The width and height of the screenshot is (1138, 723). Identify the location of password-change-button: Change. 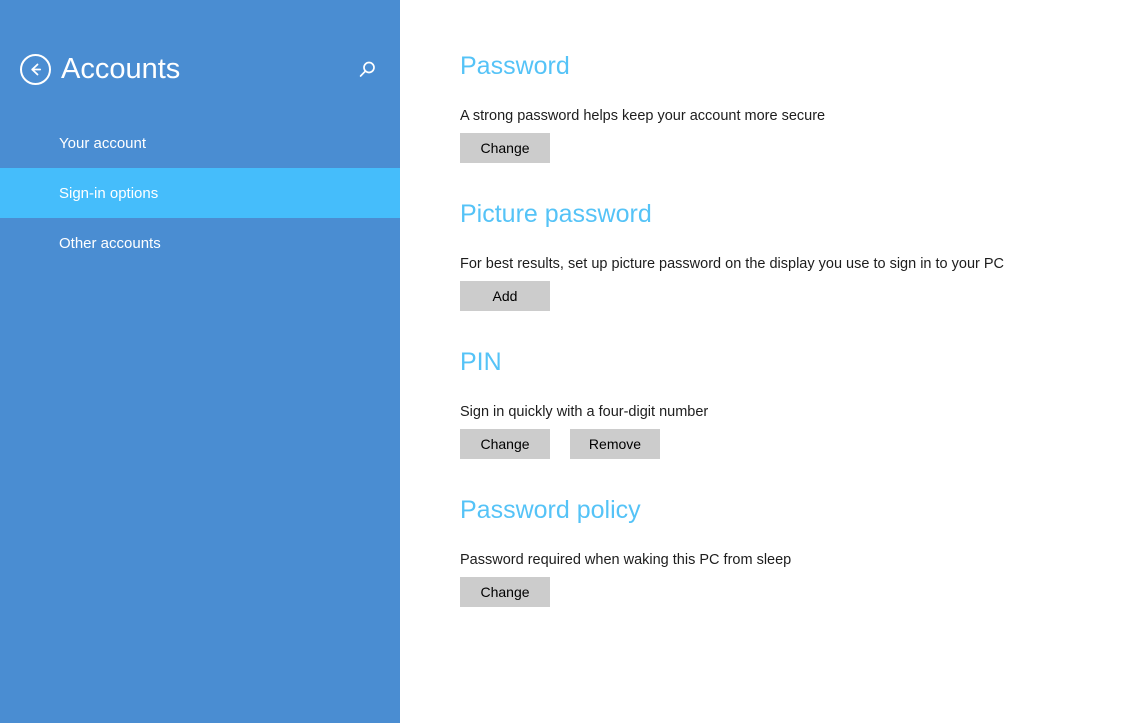
(505, 148).